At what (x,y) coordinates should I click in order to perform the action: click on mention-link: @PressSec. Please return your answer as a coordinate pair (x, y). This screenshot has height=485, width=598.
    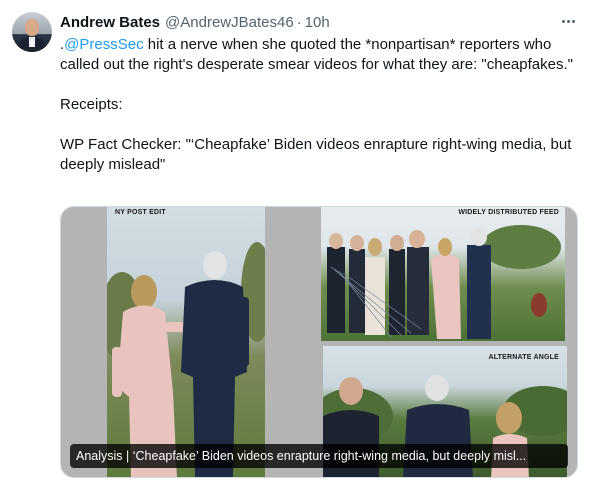
    Looking at the image, I should click on (103, 44).